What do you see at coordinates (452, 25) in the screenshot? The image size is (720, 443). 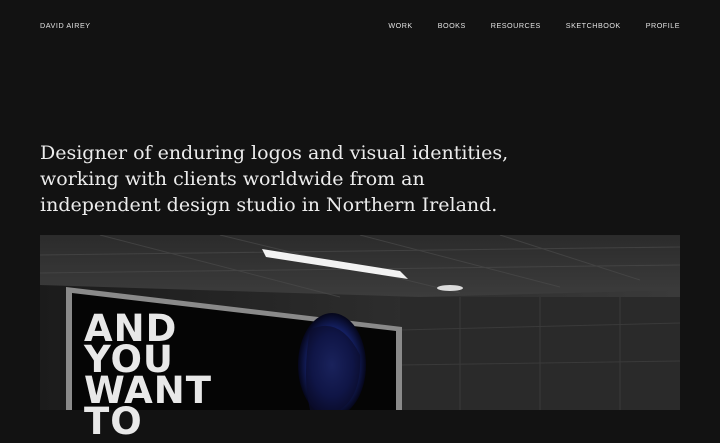 I see `nav-books: BOOKS` at bounding box center [452, 25].